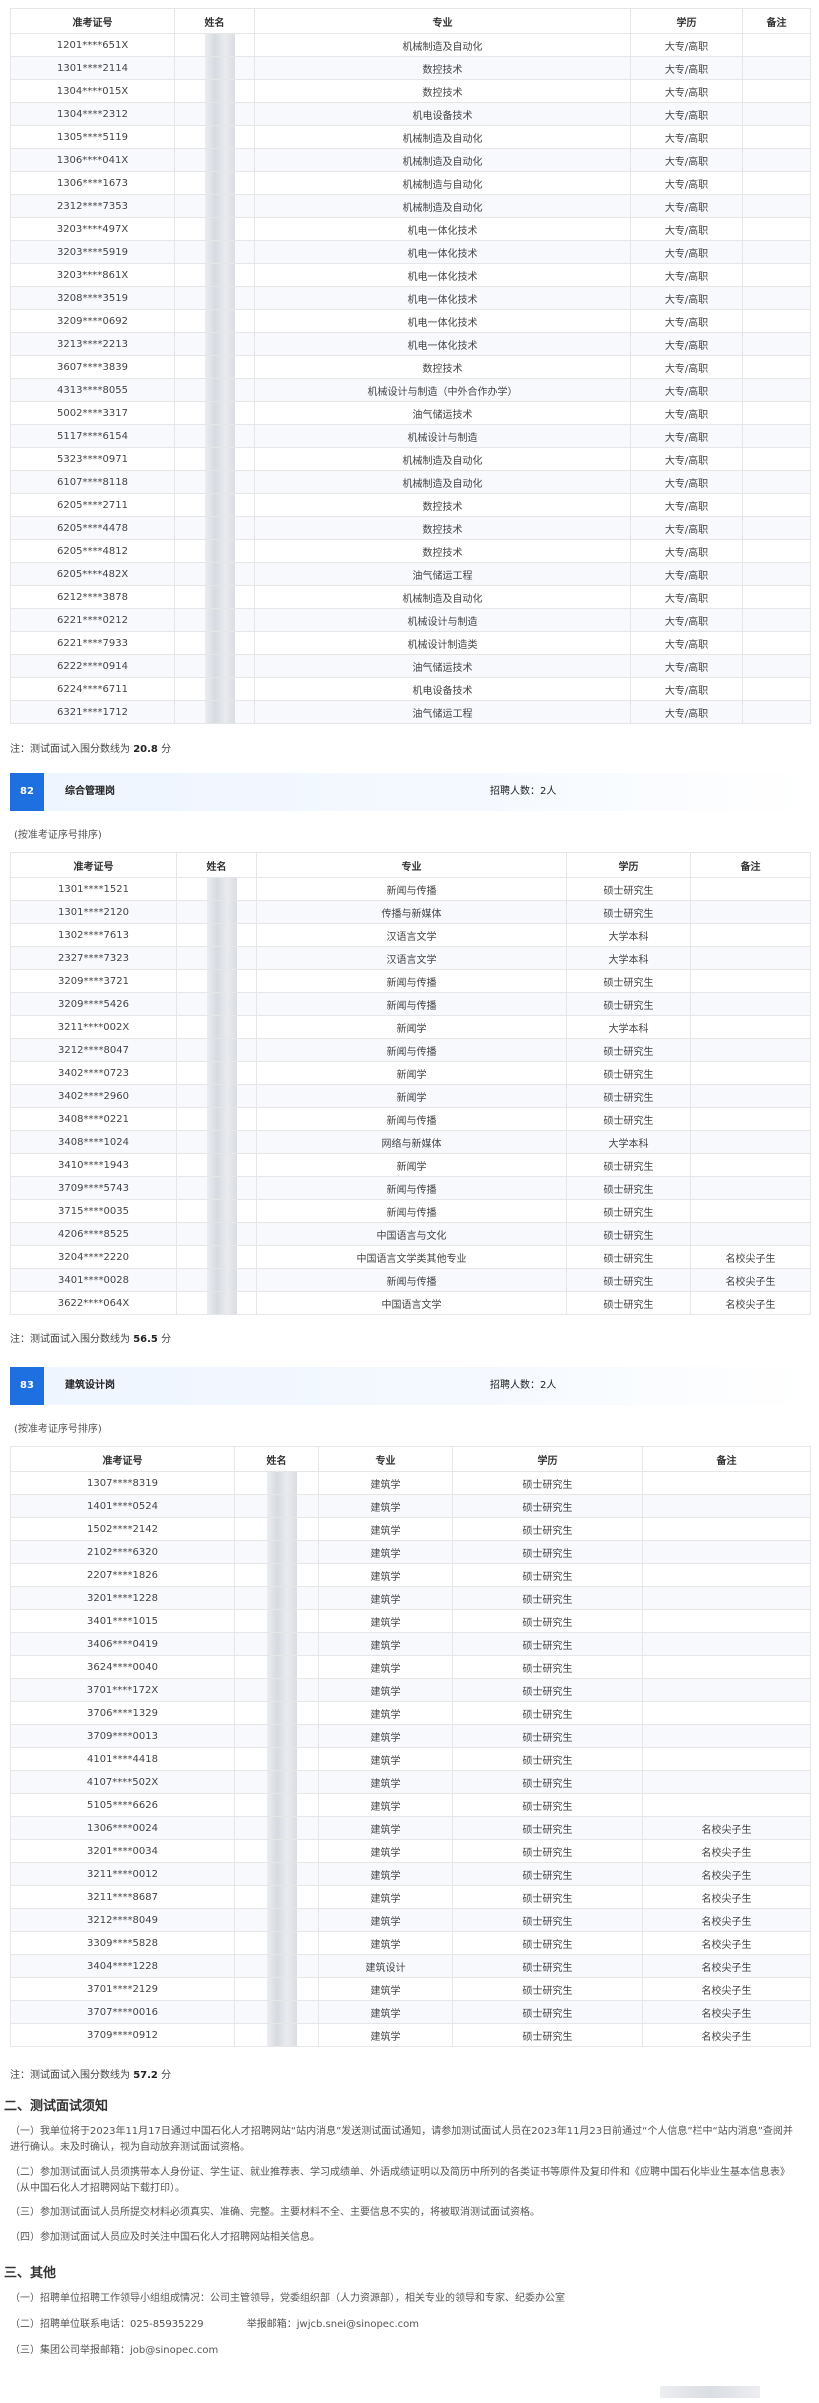  Describe the element at coordinates (410, 1644) in the screenshot. I see `table-row: 3406****0419 建筑学 硕士研究生` at that location.